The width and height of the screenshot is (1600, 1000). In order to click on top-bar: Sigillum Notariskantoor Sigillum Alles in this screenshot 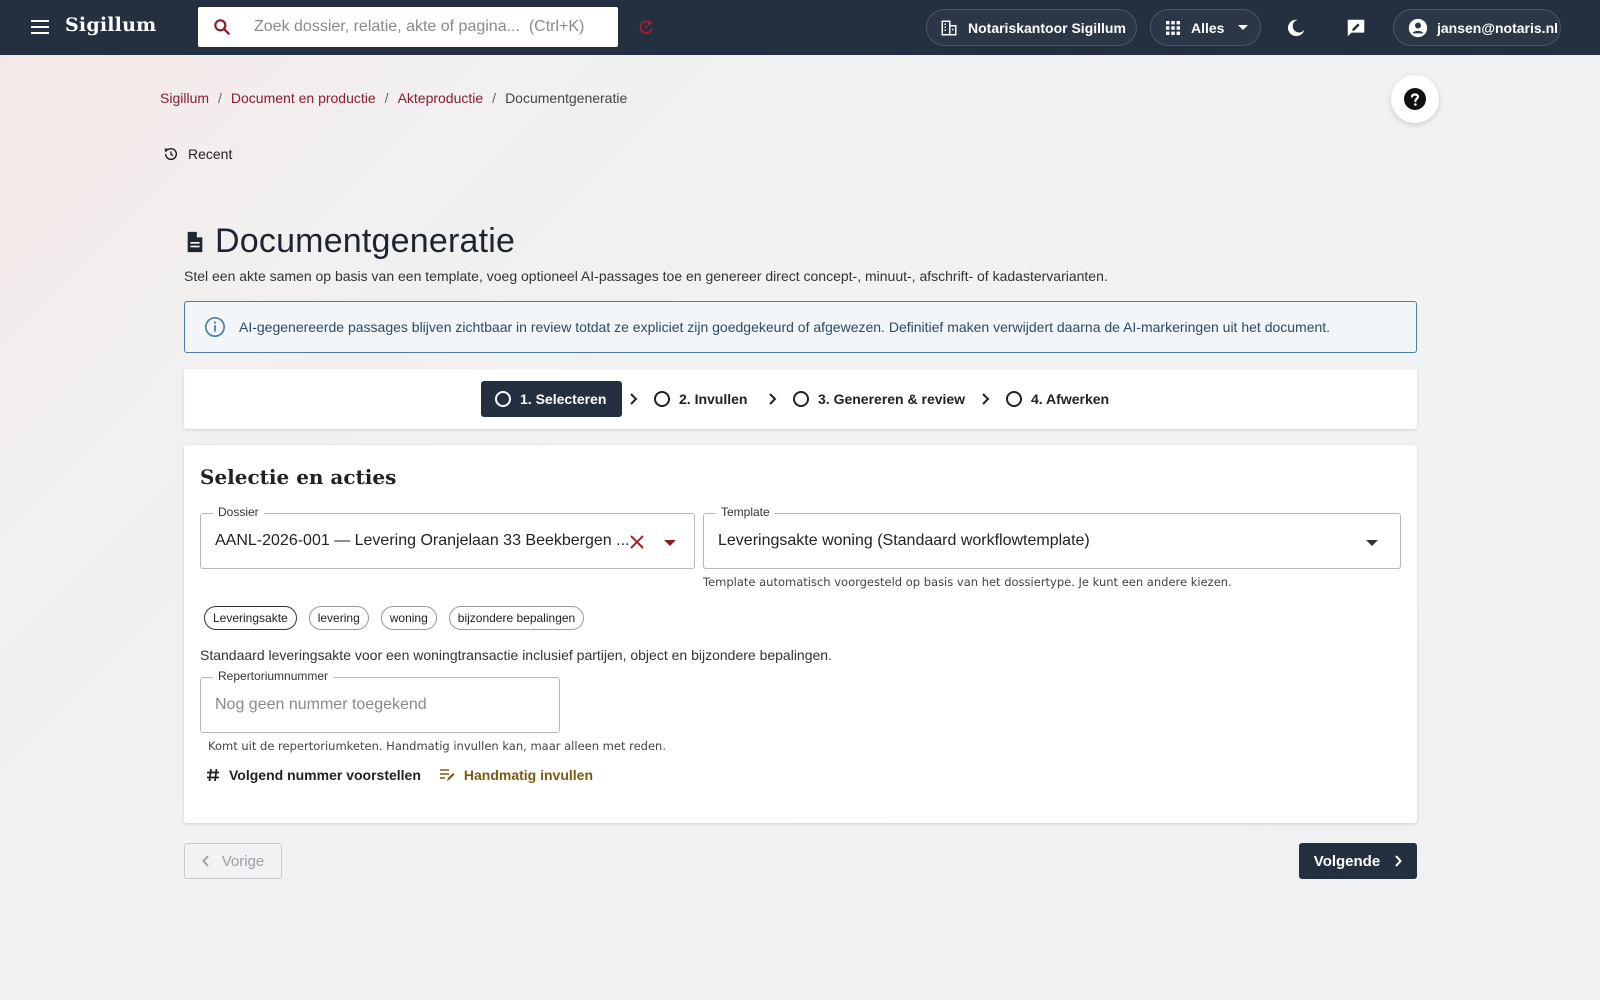, I will do `click(800, 27)`.